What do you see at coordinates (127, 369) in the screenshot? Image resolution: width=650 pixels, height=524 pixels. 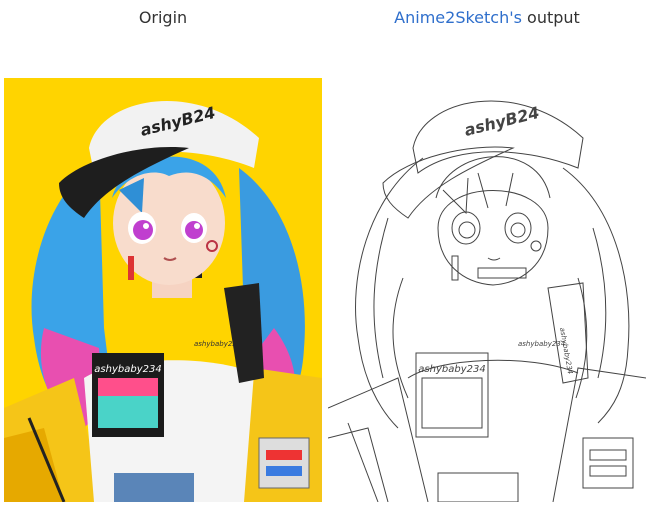 I see `shirt-print-text: ashybaby234` at bounding box center [127, 369].